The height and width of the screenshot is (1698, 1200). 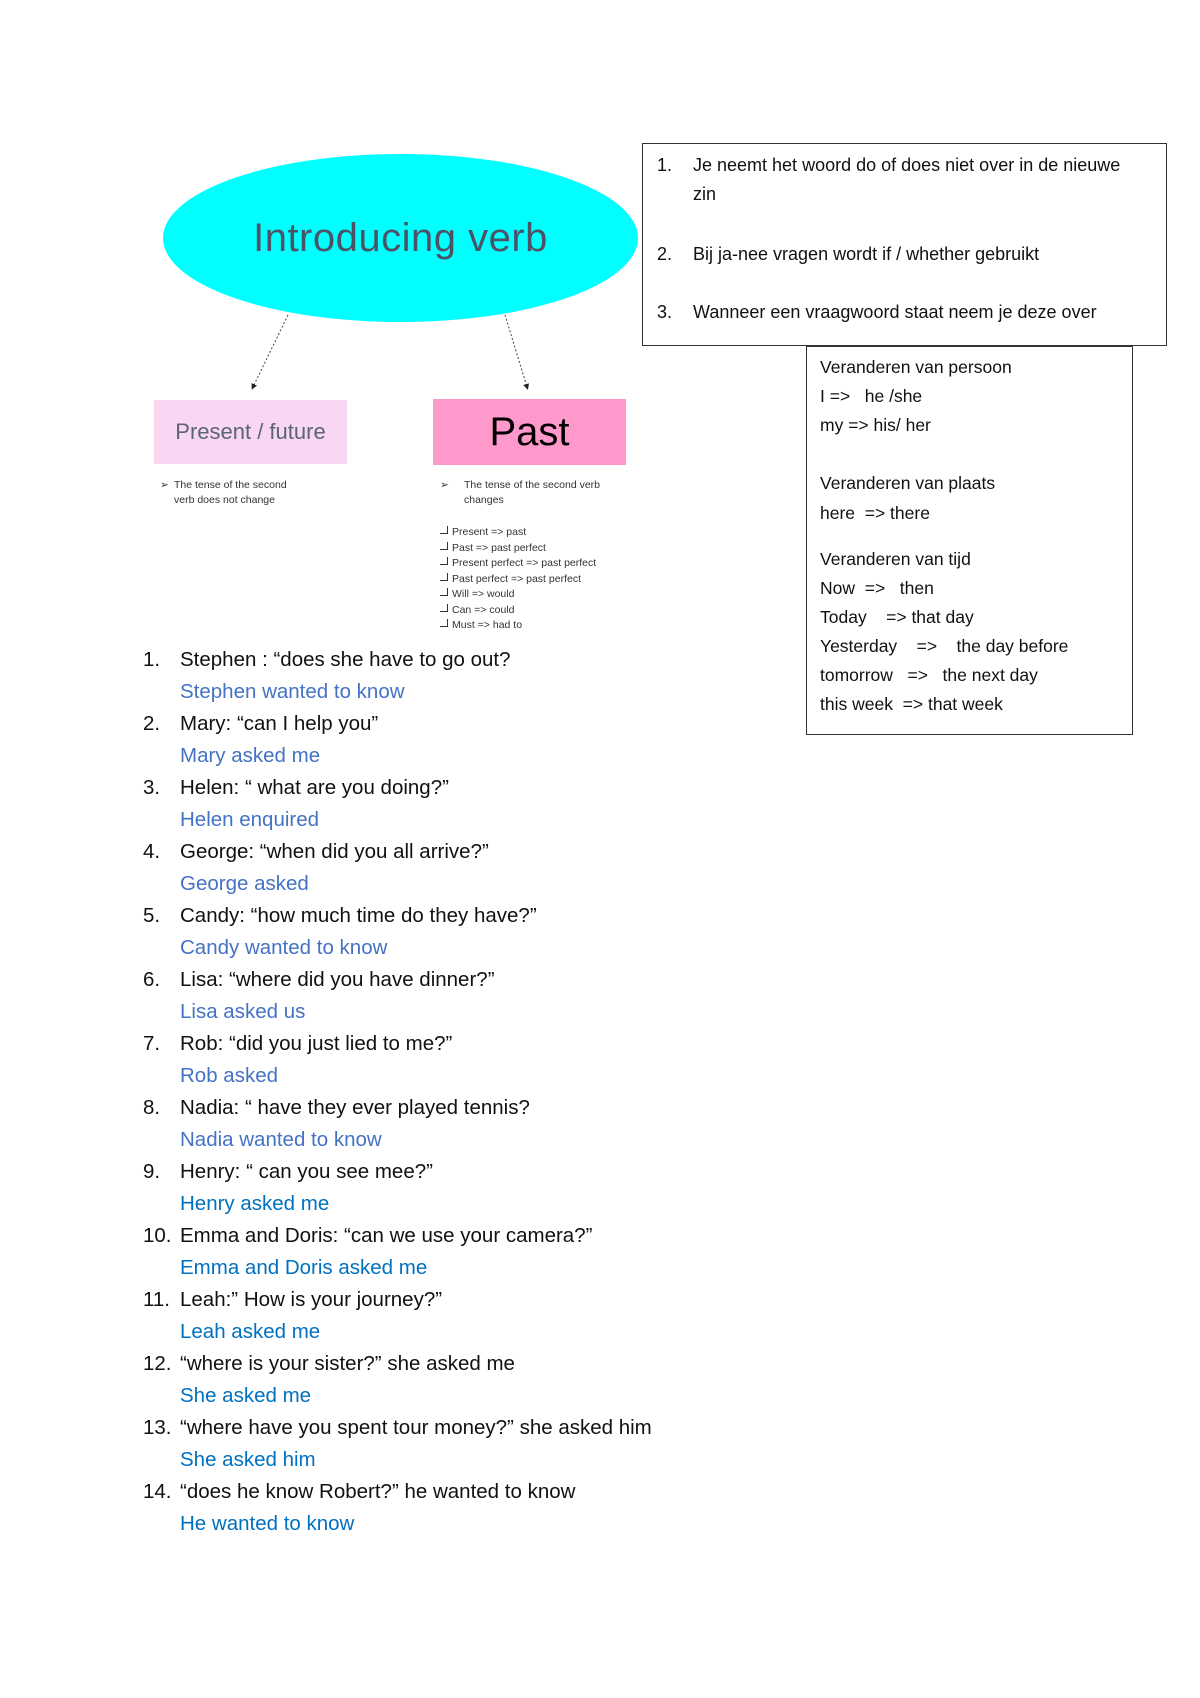 I want to click on tense-rule: Past perfect => past perfect, so click(x=545, y=580).